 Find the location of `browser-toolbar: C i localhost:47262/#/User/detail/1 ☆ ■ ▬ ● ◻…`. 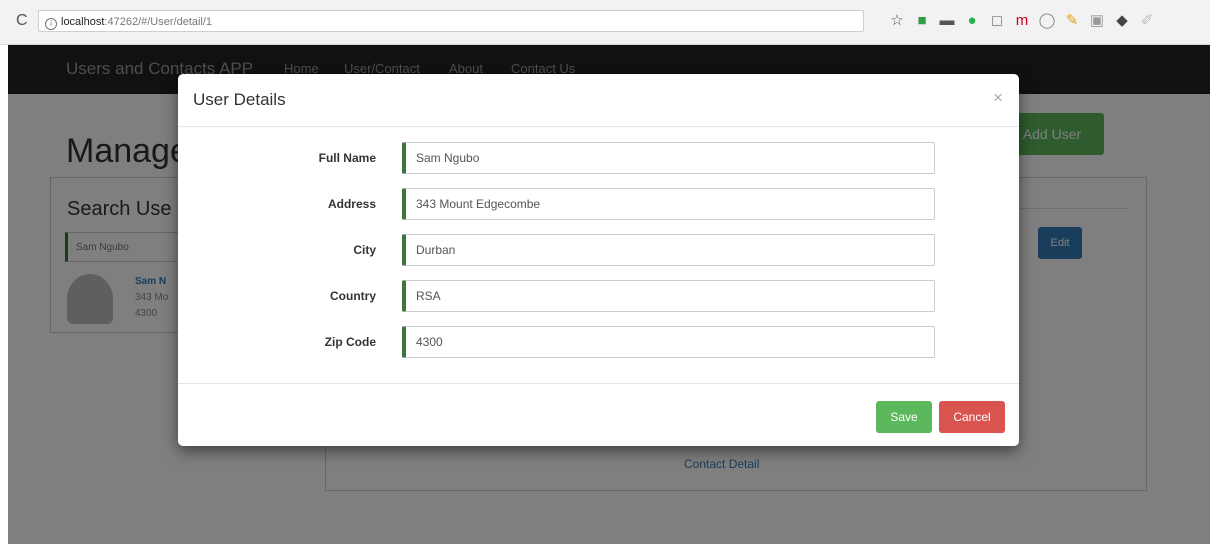

browser-toolbar: C i localhost:47262/#/User/detail/1 ☆ ■ ▬ ● ◻… is located at coordinates (605, 22).